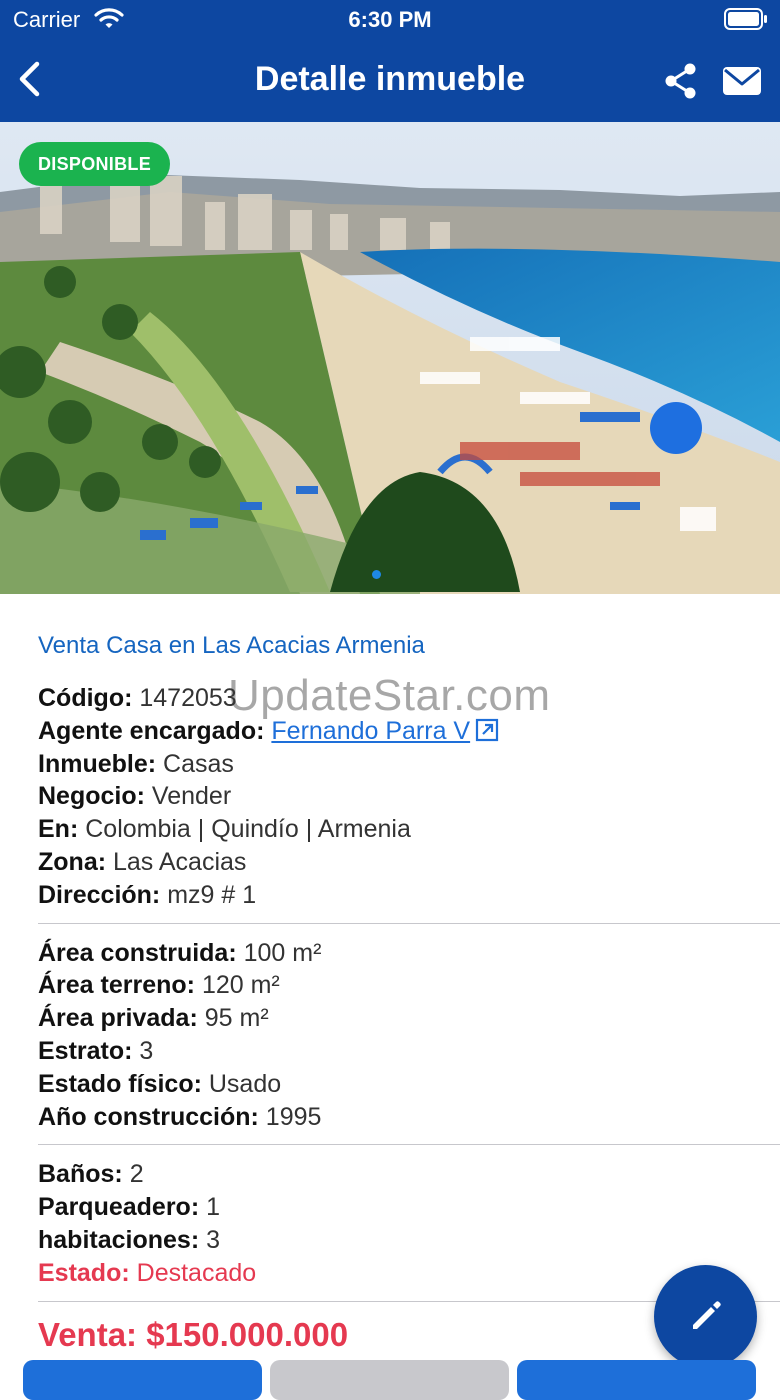 This screenshot has width=780, height=1400. I want to click on inmueble-label: Inmueble:, so click(97, 763).